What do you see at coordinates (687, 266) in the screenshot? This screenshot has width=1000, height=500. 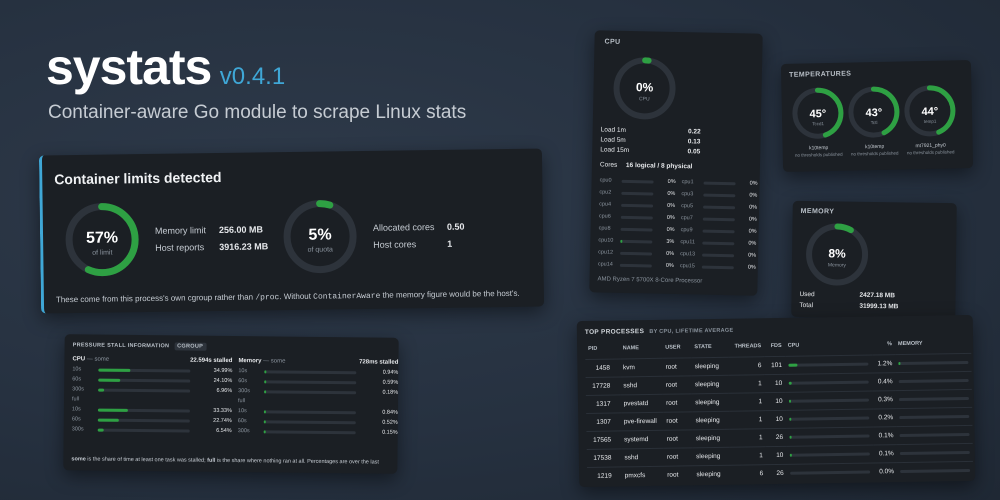 I see `cpu-core-name: cpu15` at bounding box center [687, 266].